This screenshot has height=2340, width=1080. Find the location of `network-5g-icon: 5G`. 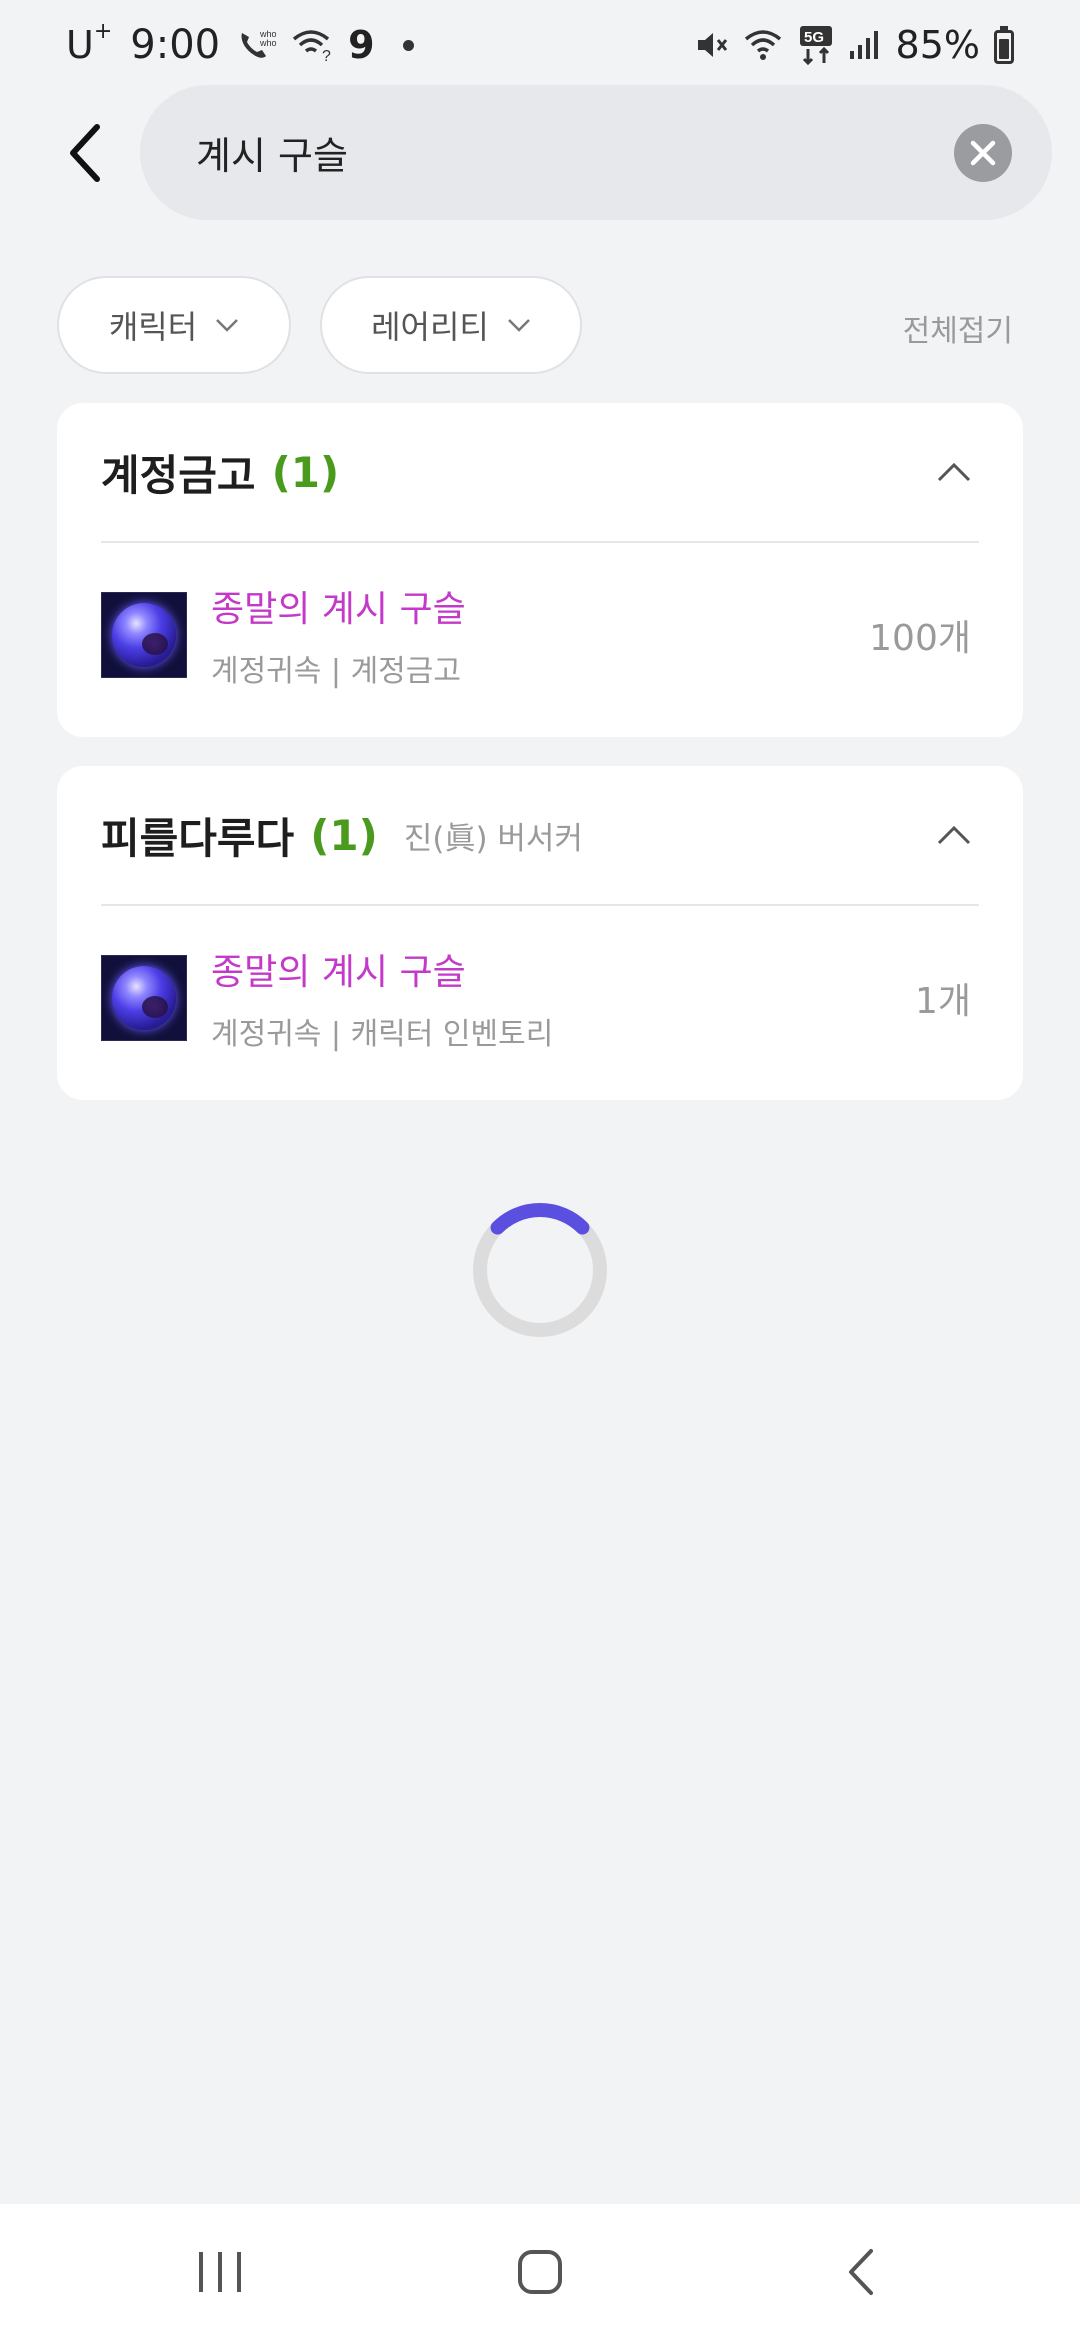

network-5g-icon: 5G is located at coordinates (816, 45).